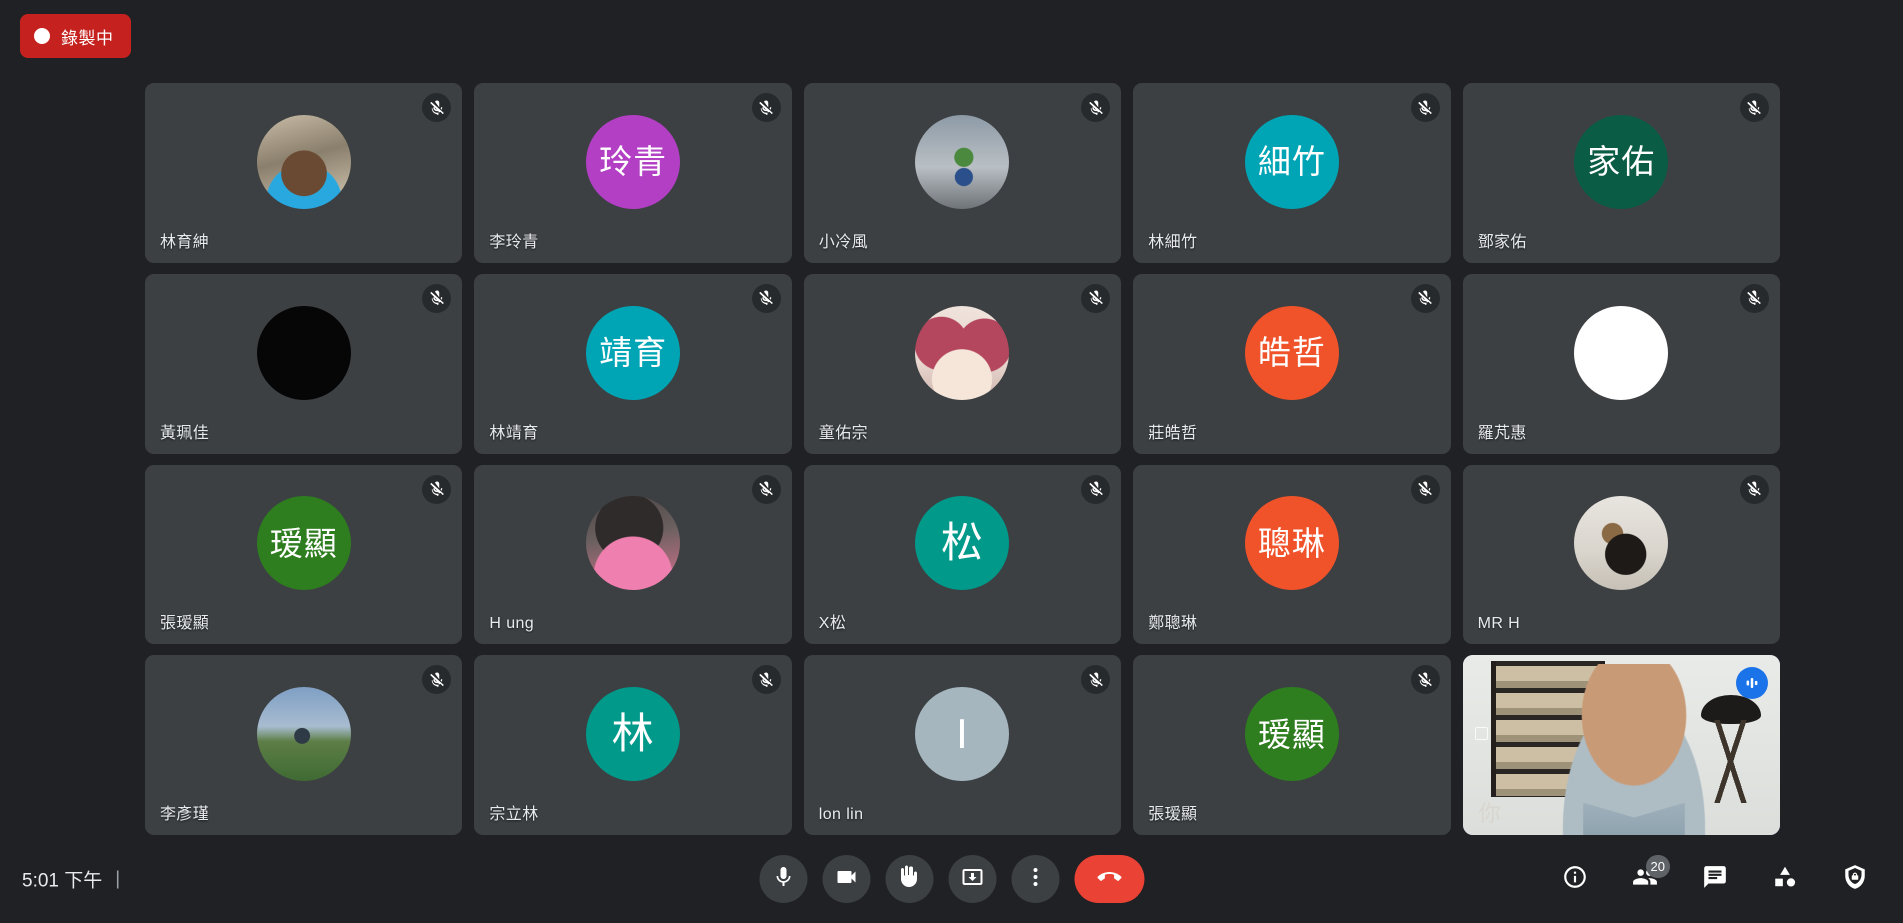 The height and width of the screenshot is (923, 1903). Describe the element at coordinates (1291, 352) in the screenshot. I see `participant-avatar-initials: 皓哲` at that location.